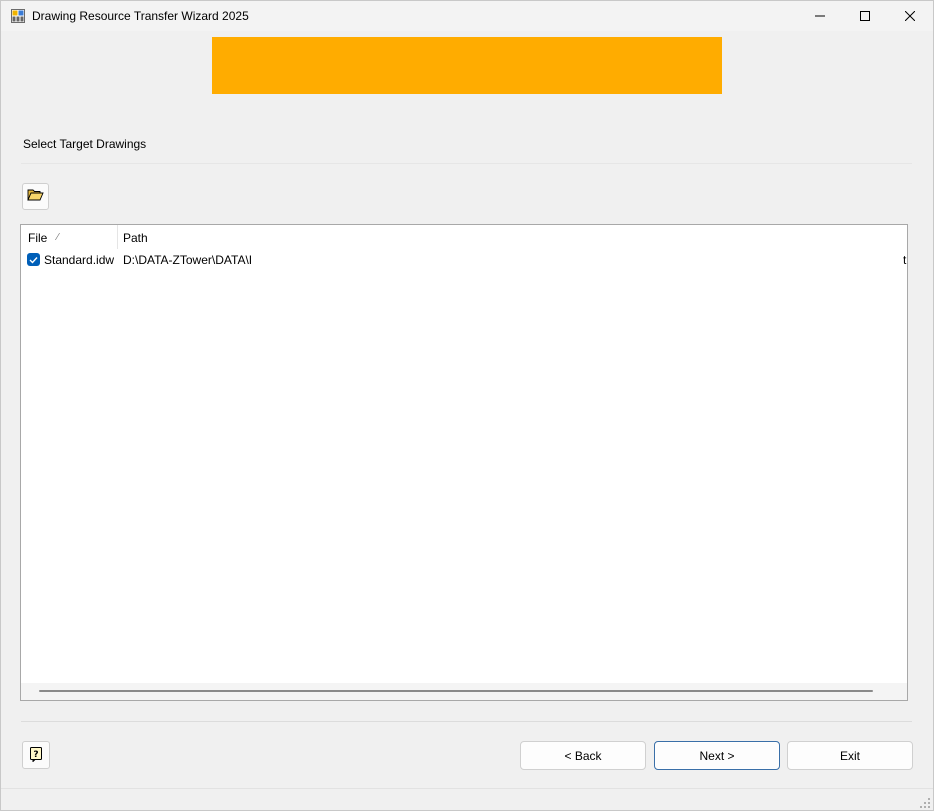 Image resolution: width=934 pixels, height=811 pixels. Describe the element at coordinates (583, 755) in the screenshot. I see `back-button: < Back` at that location.